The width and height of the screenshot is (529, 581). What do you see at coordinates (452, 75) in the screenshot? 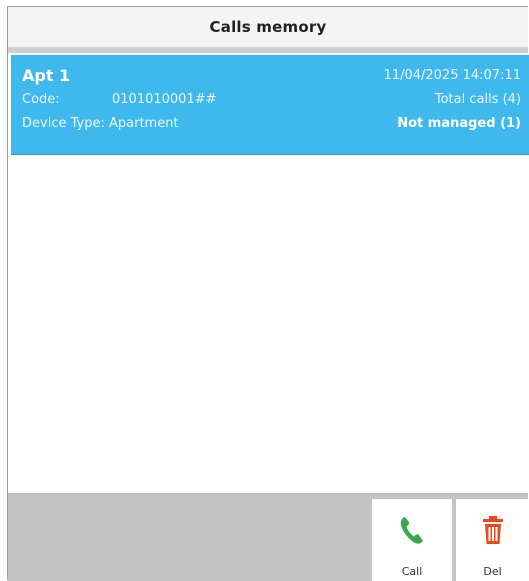
I see `record-datetime: 11/04/2025 14:07:11` at bounding box center [452, 75].